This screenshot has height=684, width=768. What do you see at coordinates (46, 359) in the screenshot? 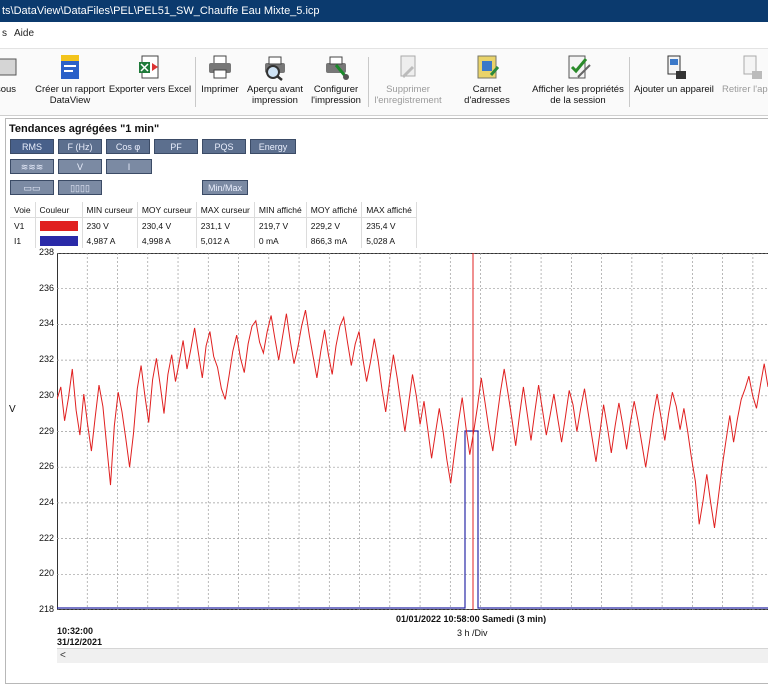
I see `y-tick-label: 232` at bounding box center [46, 359].